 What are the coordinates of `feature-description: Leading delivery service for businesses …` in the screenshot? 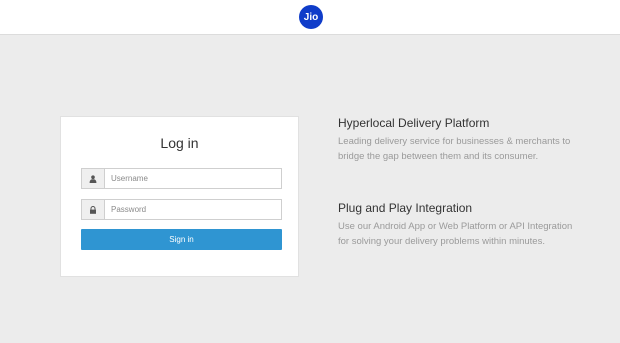 It's located at (454, 149).